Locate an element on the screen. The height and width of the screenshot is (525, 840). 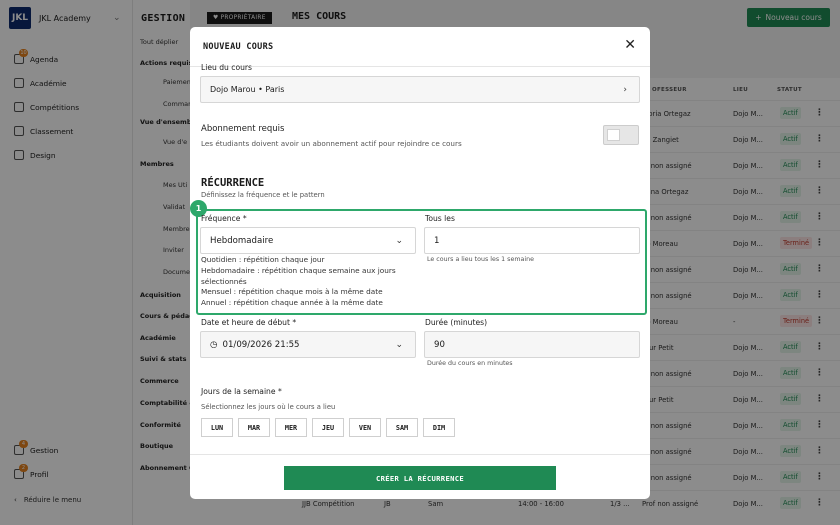
toggle-knob is located at coordinates (613, 135).